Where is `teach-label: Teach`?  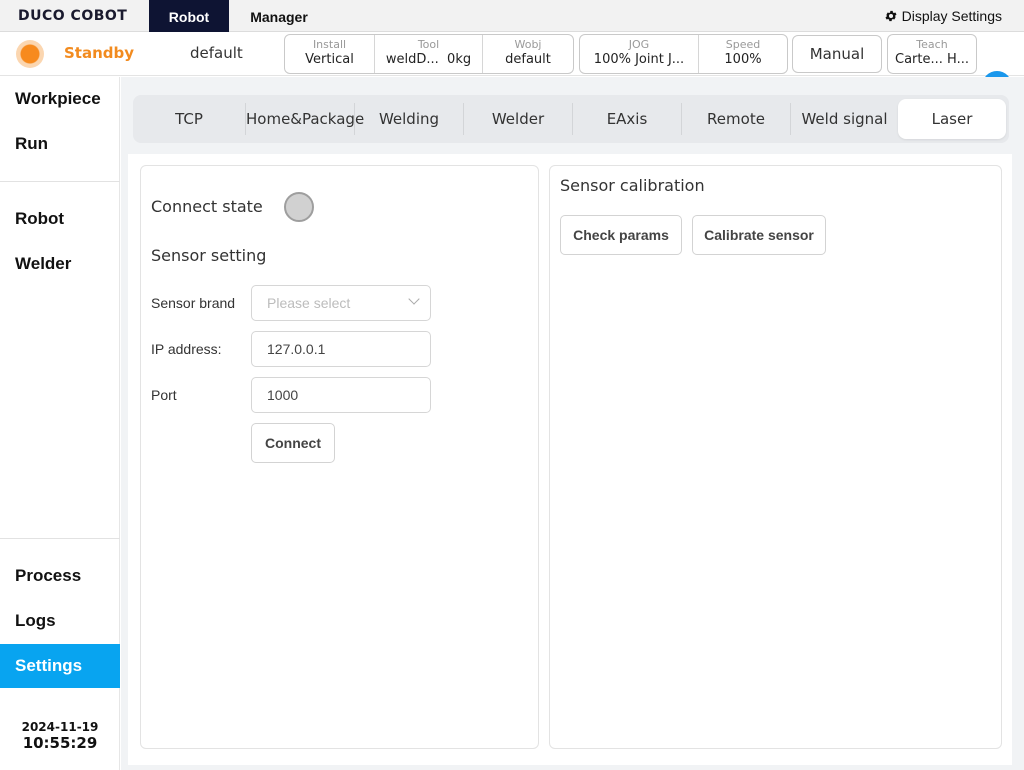 teach-label: Teach is located at coordinates (932, 44).